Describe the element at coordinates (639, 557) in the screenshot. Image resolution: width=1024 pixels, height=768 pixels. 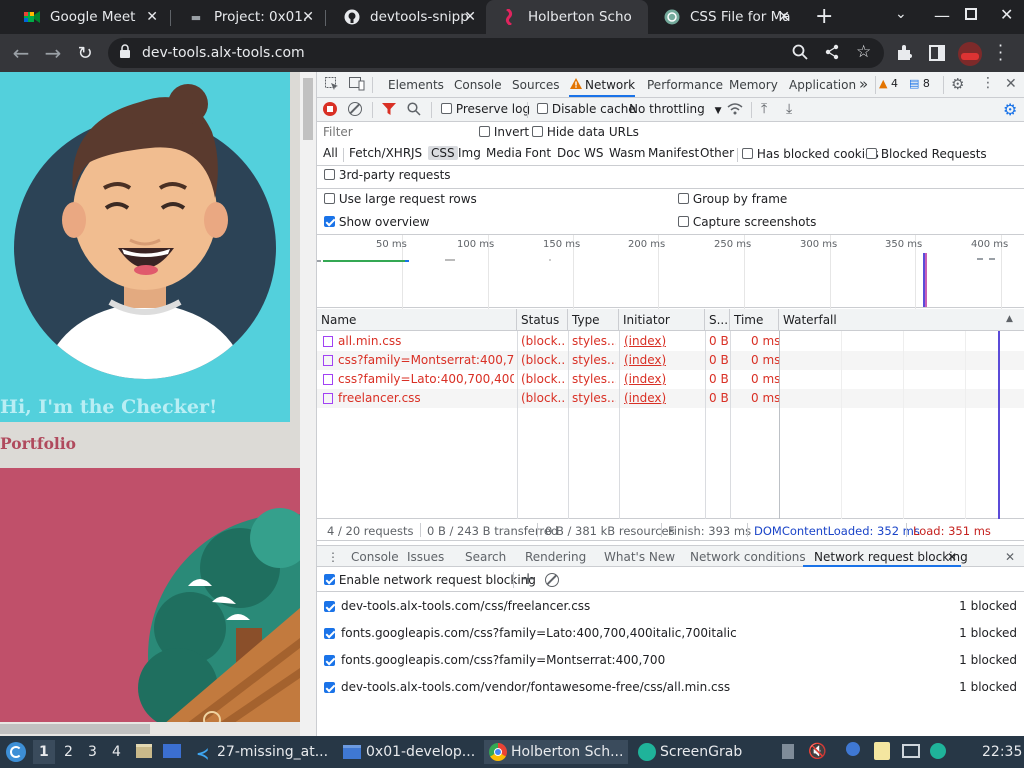
I see `drawer-tab-whats-new: What's New` at that location.